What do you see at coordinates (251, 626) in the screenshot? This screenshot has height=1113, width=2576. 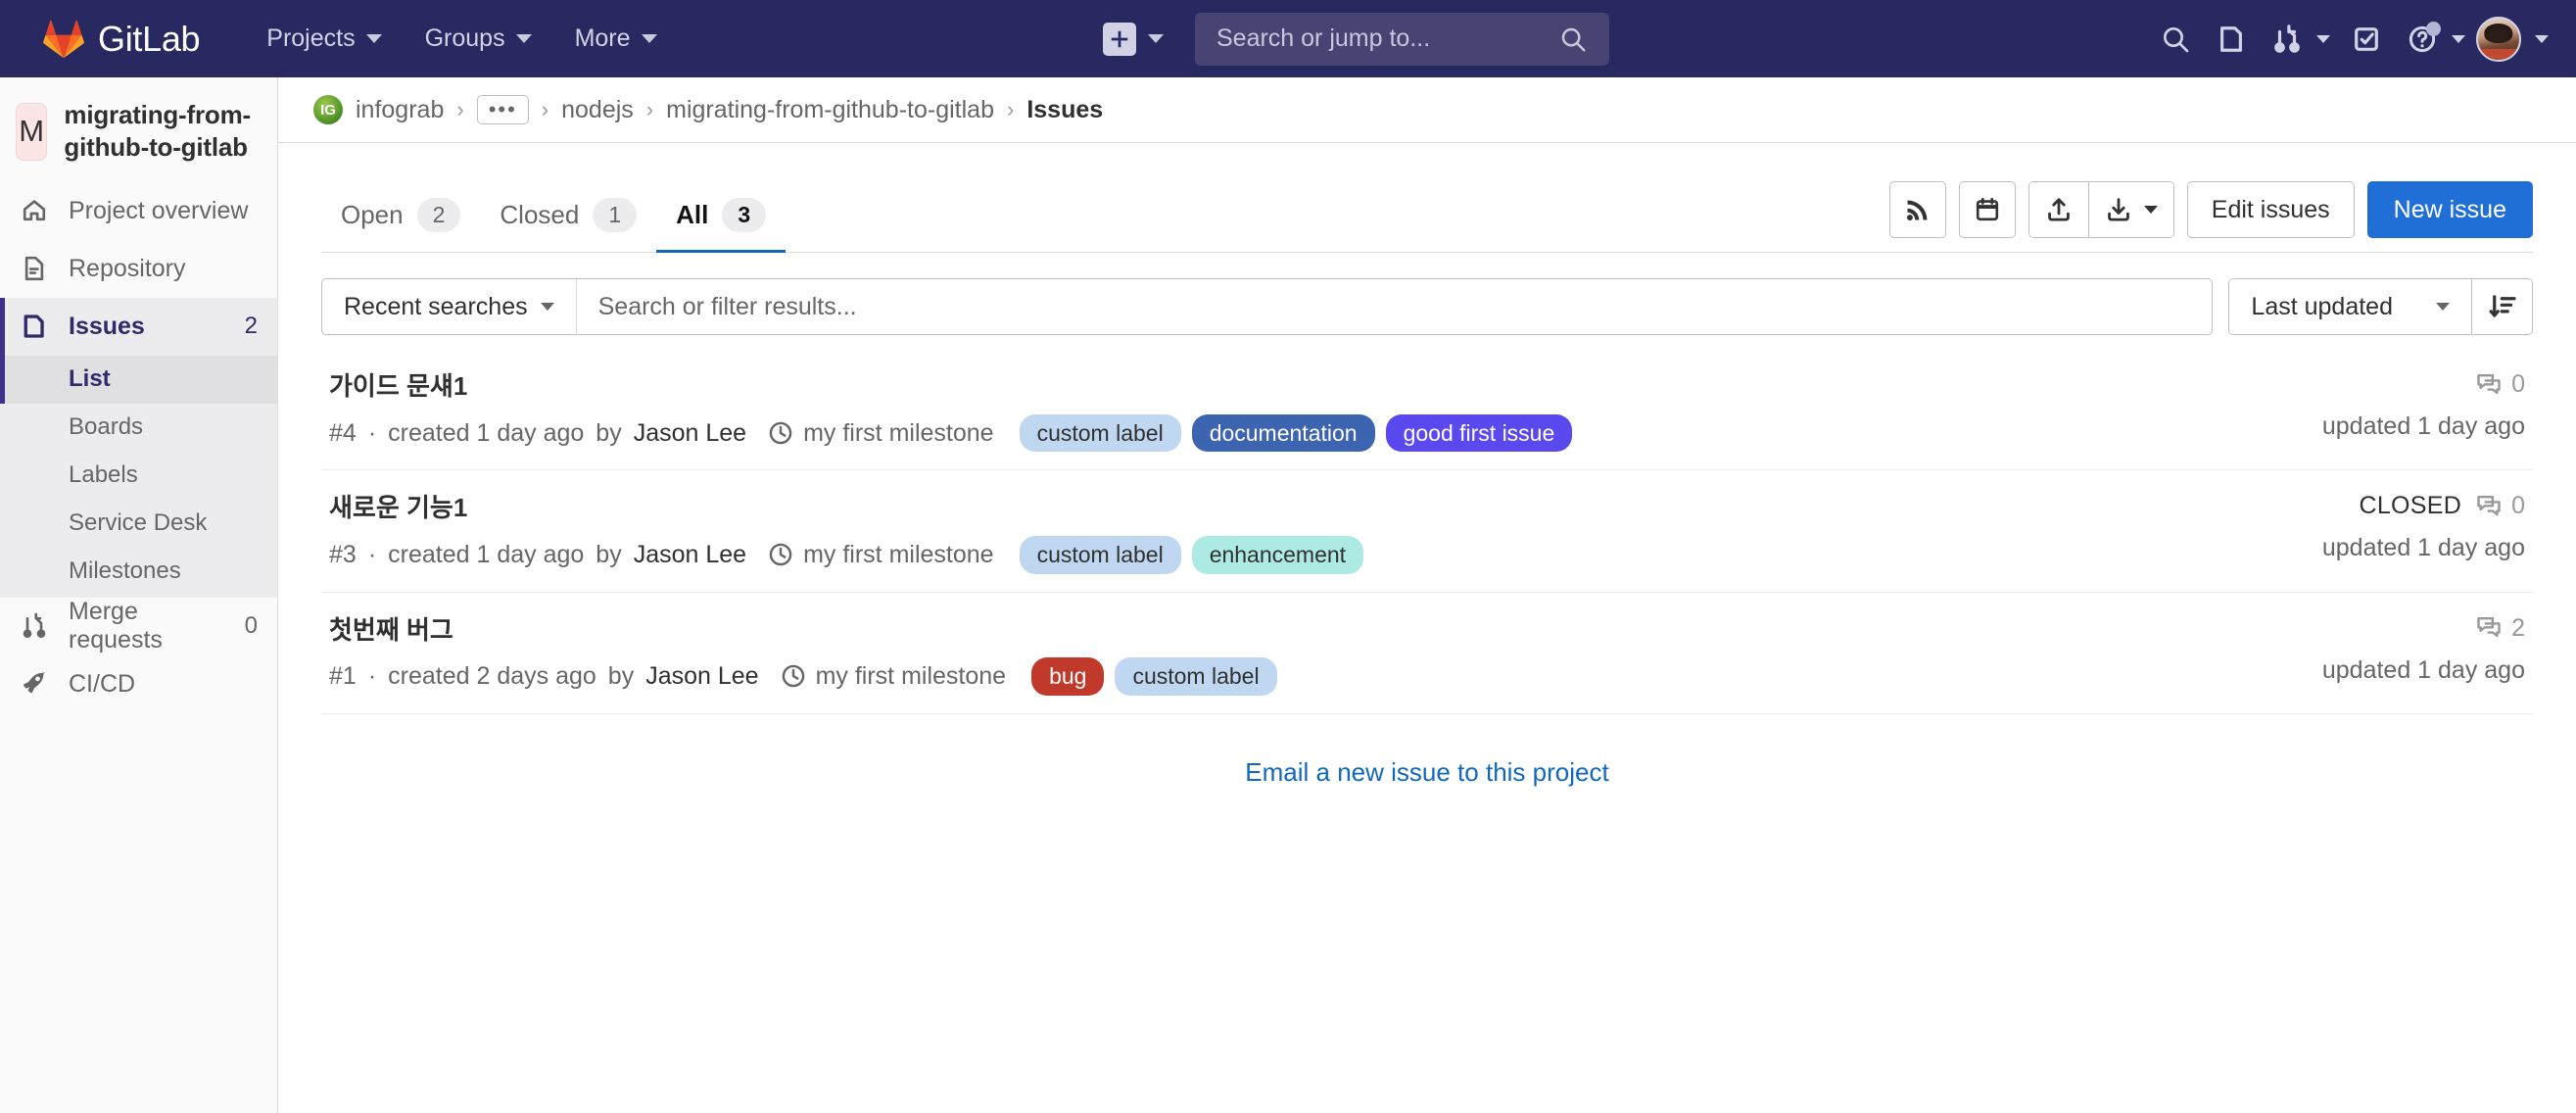 I see `sidebar-badge-merge-requests: 0` at bounding box center [251, 626].